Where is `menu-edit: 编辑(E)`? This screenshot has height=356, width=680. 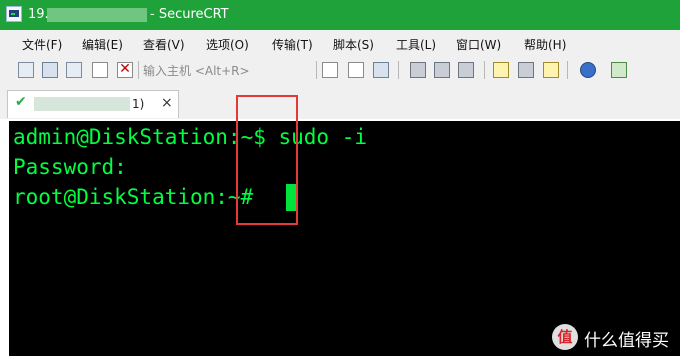 menu-edit: 编辑(E) is located at coordinates (102, 44).